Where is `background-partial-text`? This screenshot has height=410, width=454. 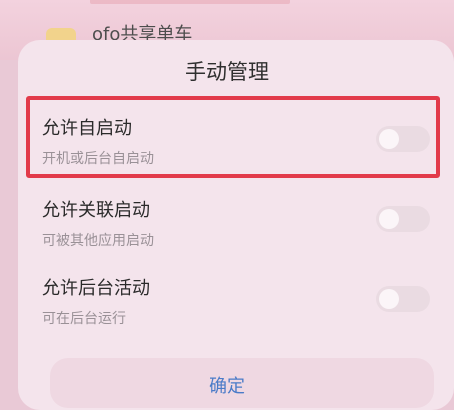
background-partial-text is located at coordinates (190, 2).